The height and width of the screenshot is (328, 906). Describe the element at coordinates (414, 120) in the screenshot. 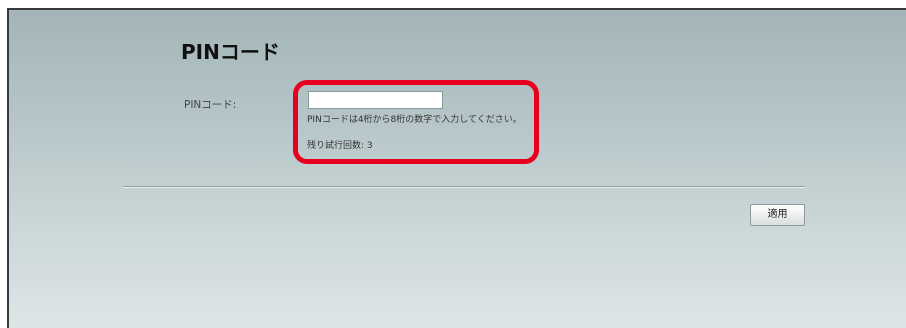

I see `pin-code-hint: PINコードは4桁から8桁の数字で入力してください。` at that location.